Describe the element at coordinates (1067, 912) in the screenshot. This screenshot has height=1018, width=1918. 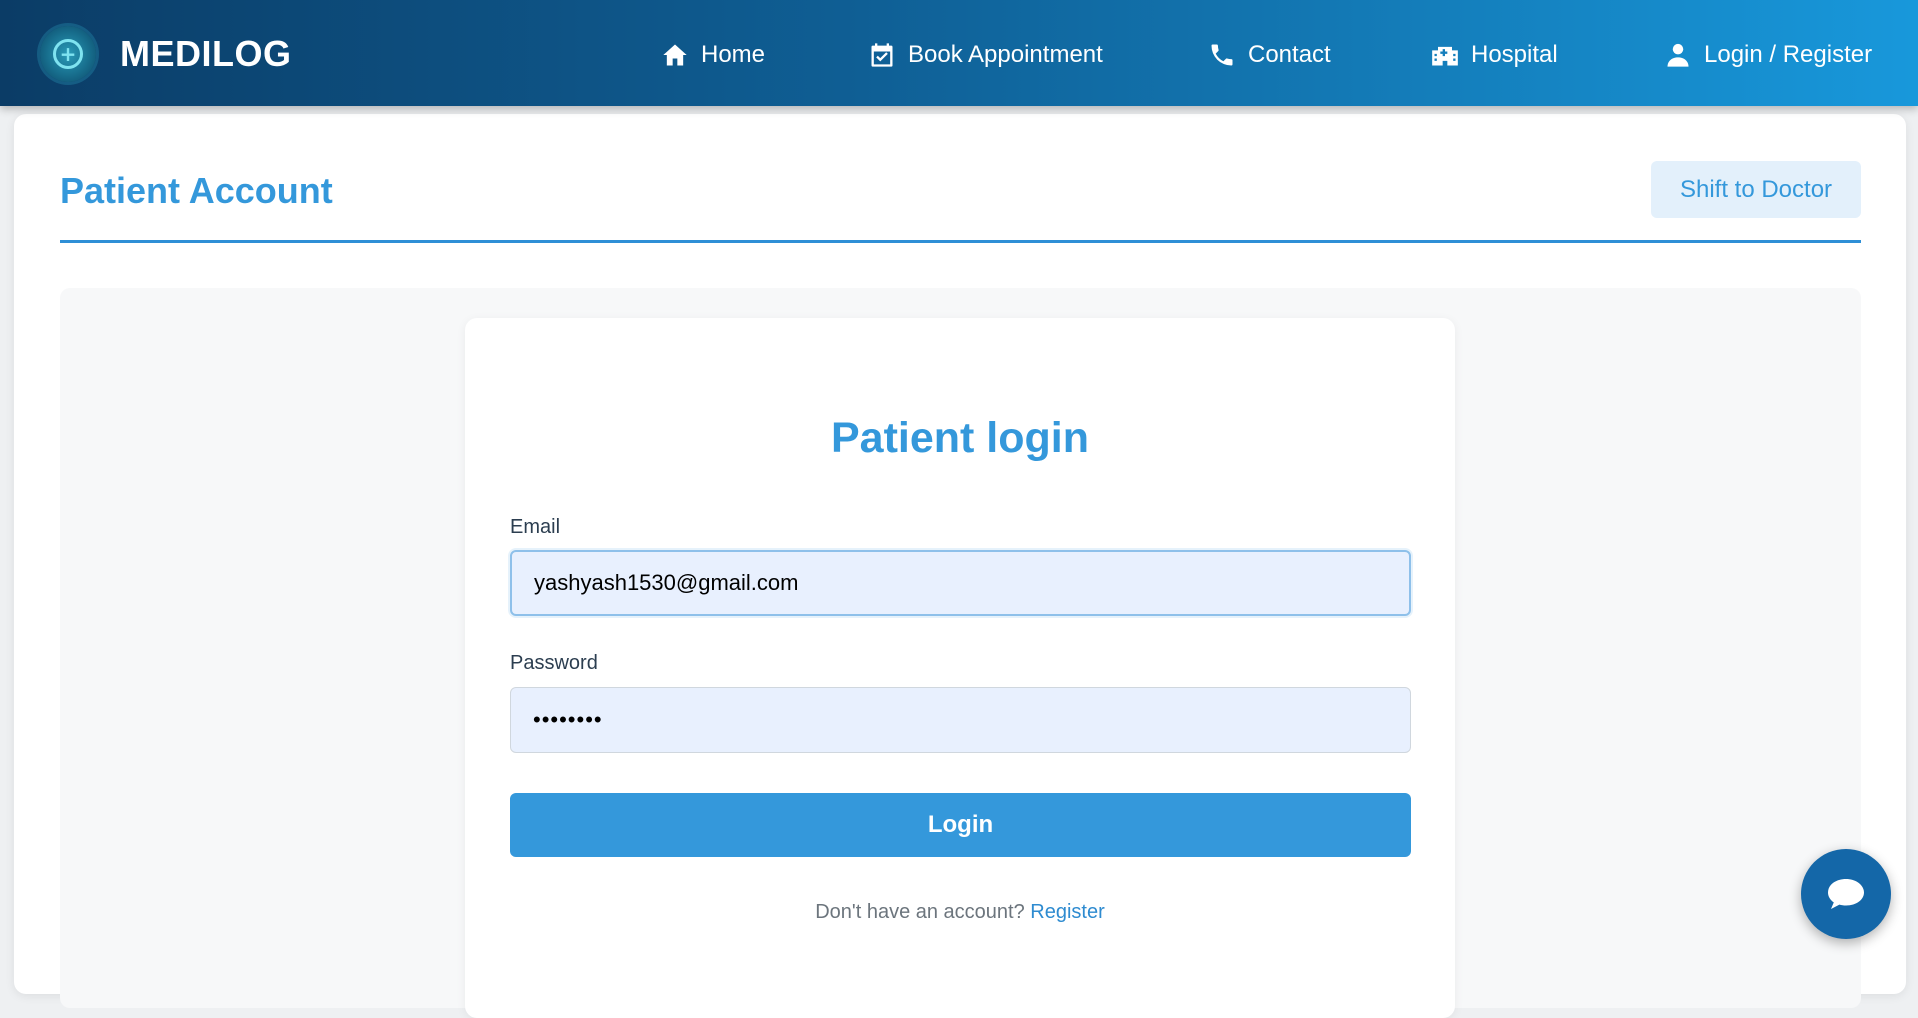
I see `register-link: Register` at that location.